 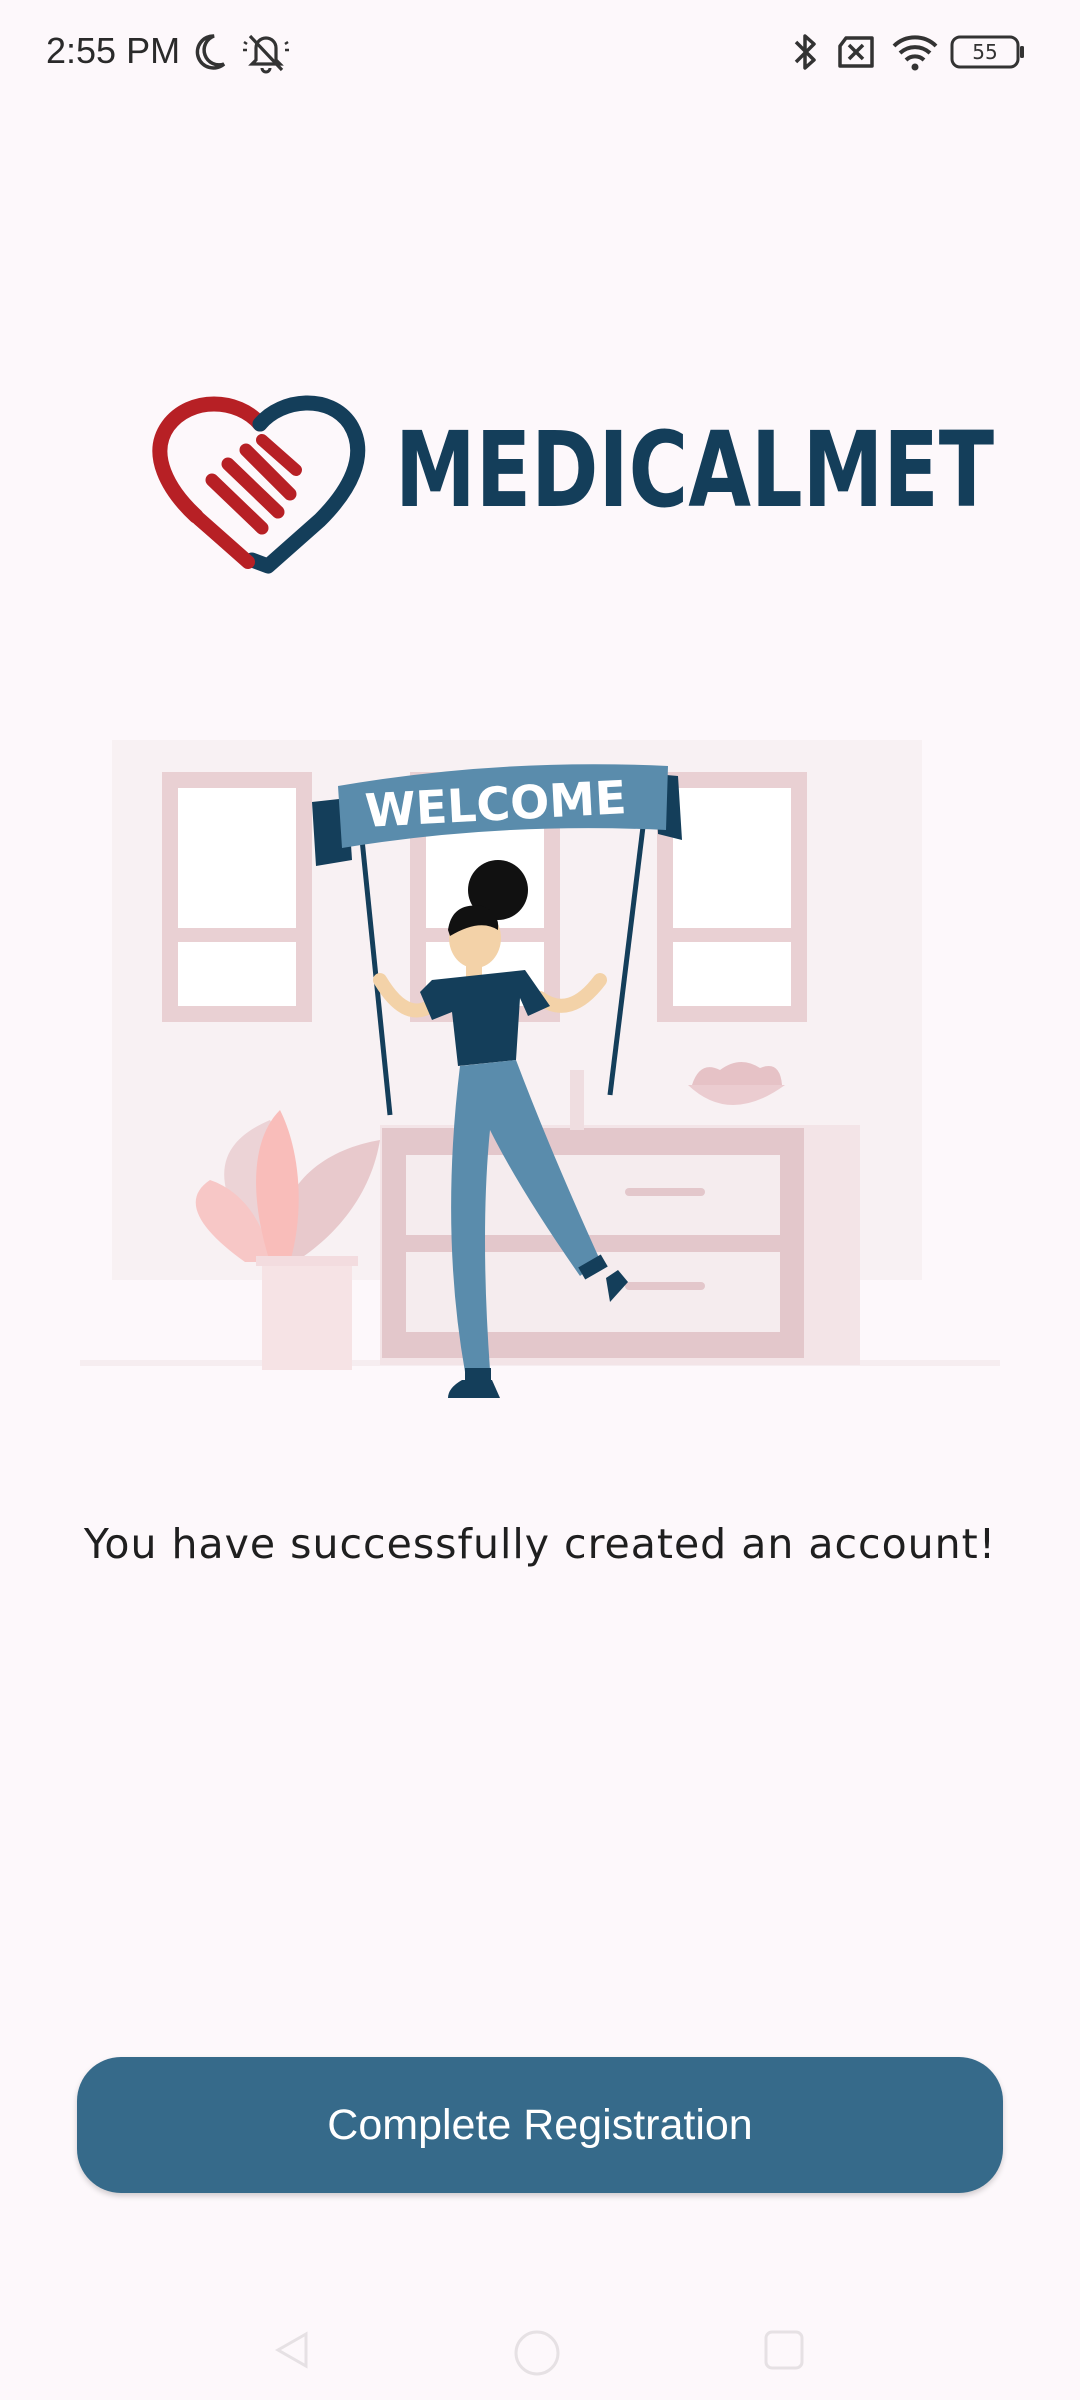 I want to click on battery-icon: 55, so click(x=988, y=54).